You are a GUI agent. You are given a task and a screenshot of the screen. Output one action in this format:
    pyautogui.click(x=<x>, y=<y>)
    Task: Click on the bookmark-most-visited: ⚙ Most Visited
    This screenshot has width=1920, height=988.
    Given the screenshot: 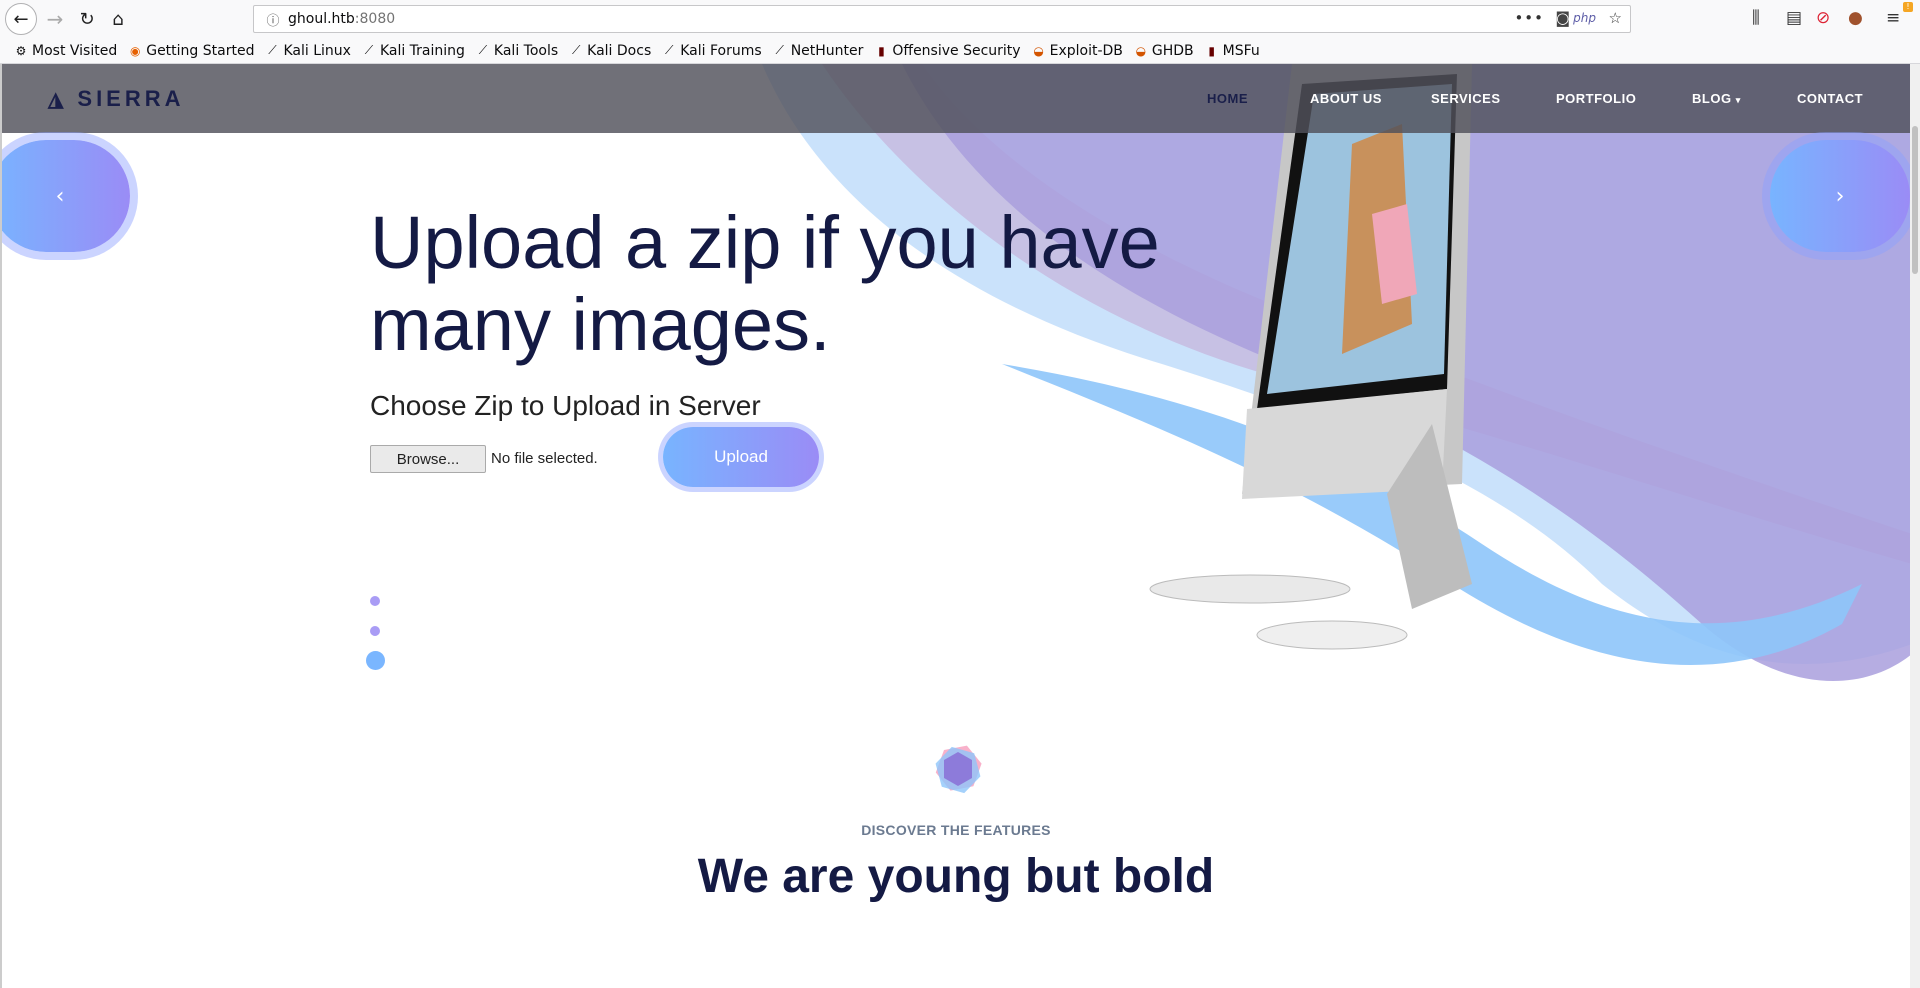 What is the action you would take?
    pyautogui.click(x=66, y=51)
    